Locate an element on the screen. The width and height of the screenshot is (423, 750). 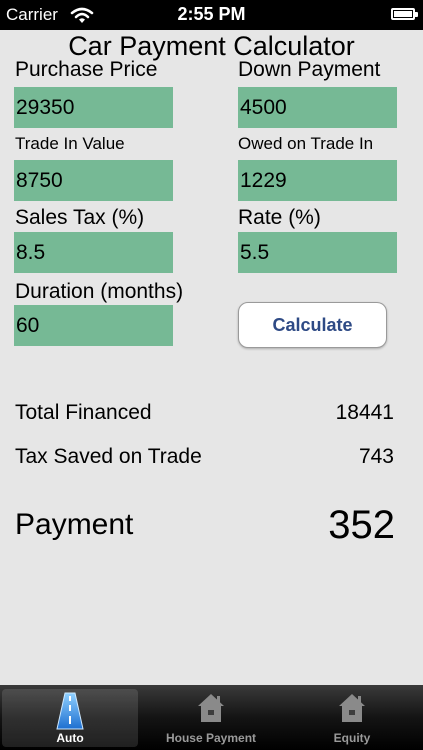
tab-bar: Auto House Payment Equity is located at coordinates (211, 717).